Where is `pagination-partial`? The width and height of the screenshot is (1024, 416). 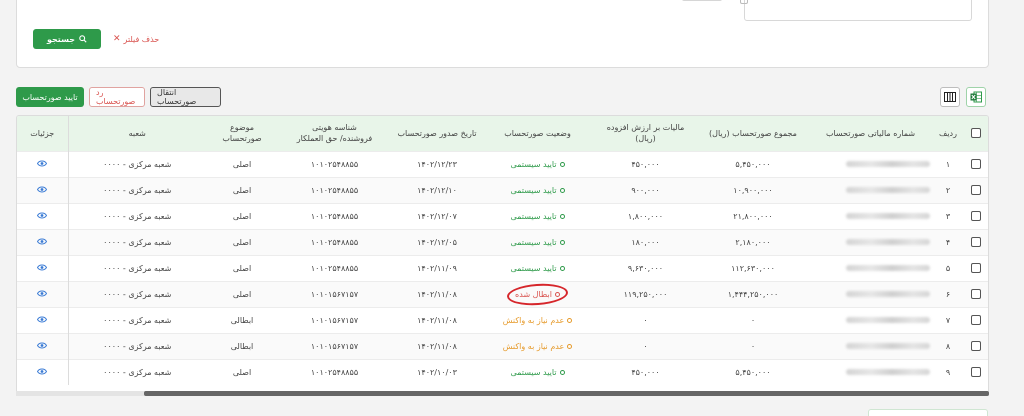 pagination-partial is located at coordinates (928, 412).